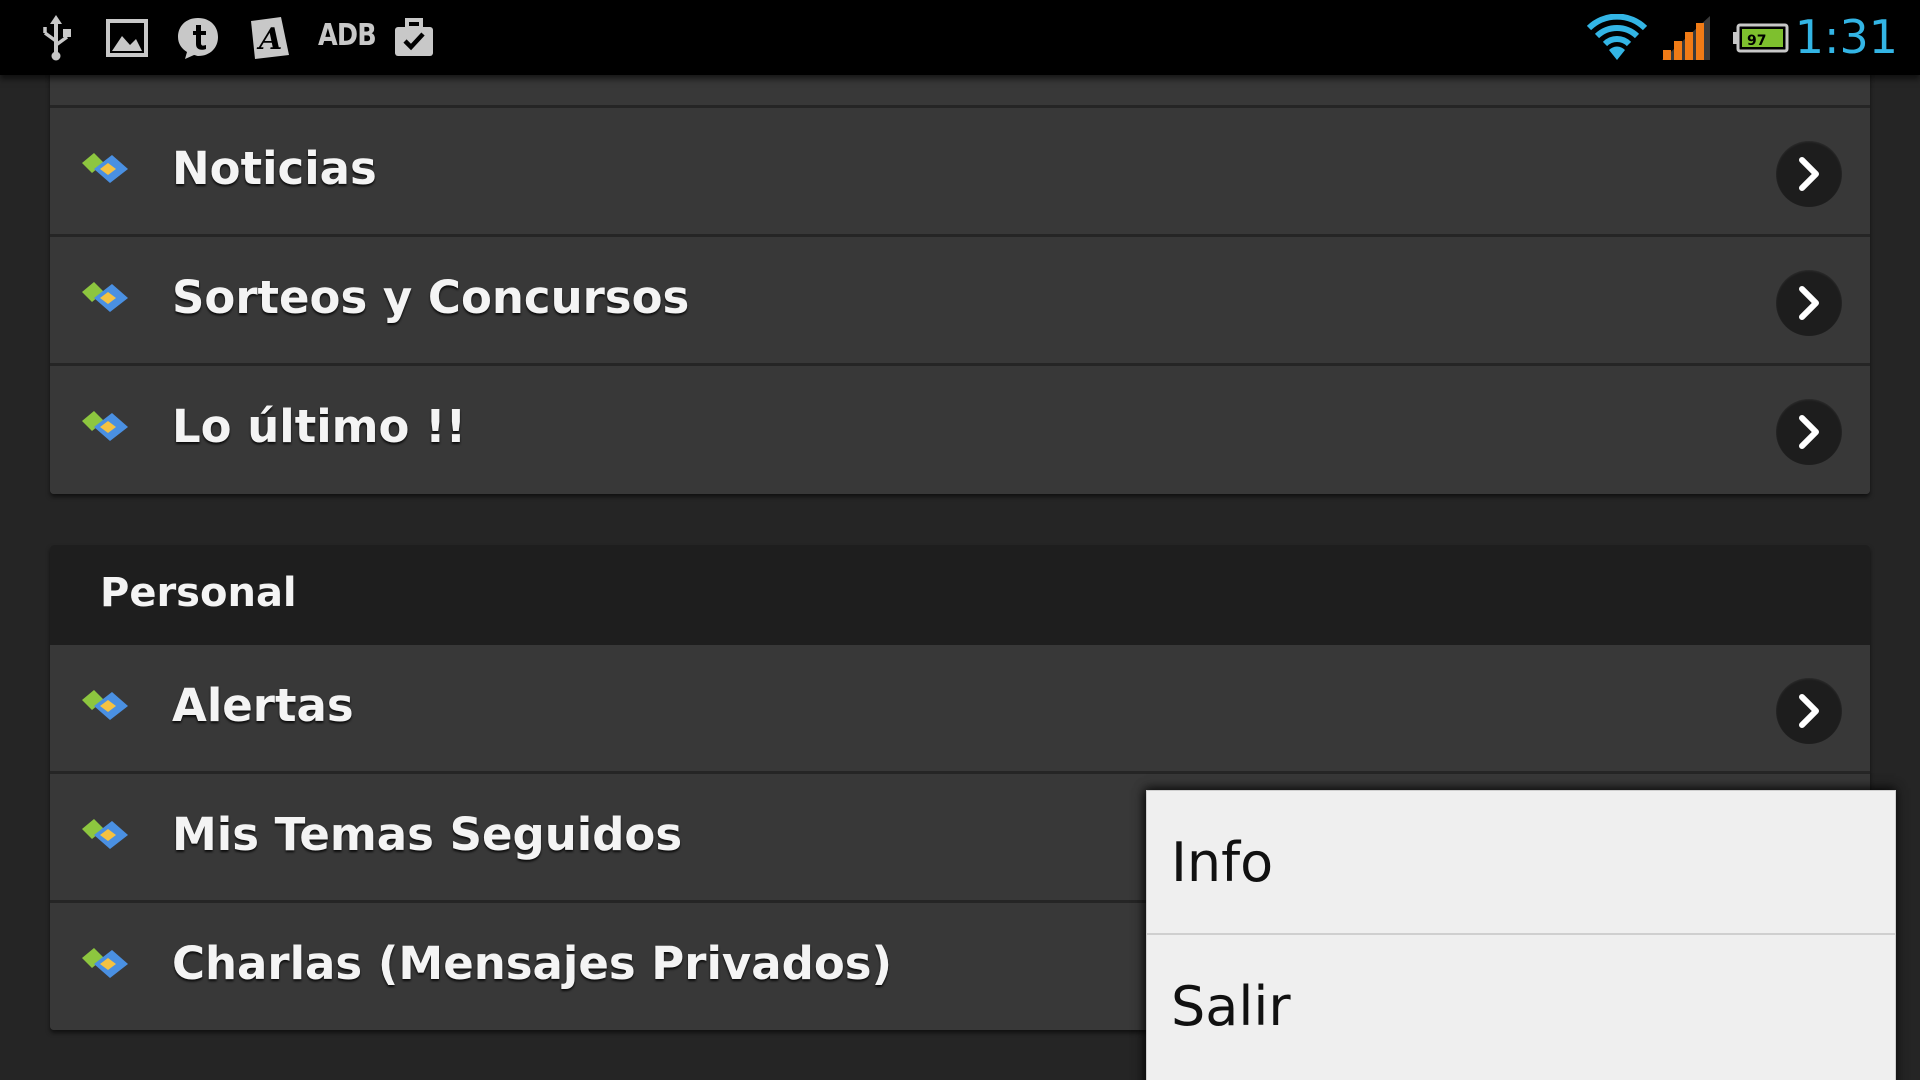 This screenshot has height=1080, width=1920. Describe the element at coordinates (431, 297) in the screenshot. I see `list-item-label: Sorteos y Concursos` at that location.